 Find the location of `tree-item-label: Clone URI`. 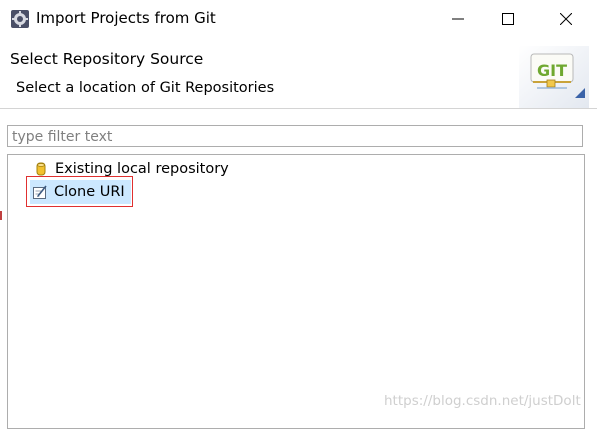

tree-item-label: Clone URI is located at coordinates (89, 192).